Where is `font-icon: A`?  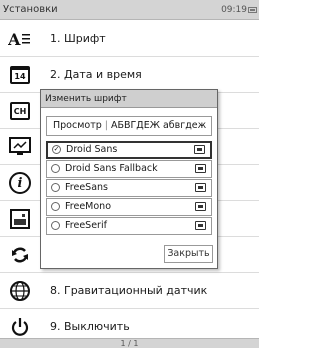
font-icon: A is located at coordinates (20, 39).